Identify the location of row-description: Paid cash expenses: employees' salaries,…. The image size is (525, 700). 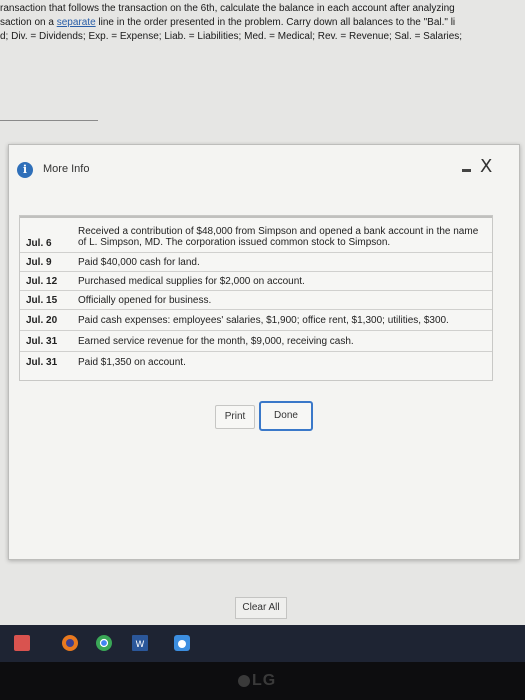
(263, 320).